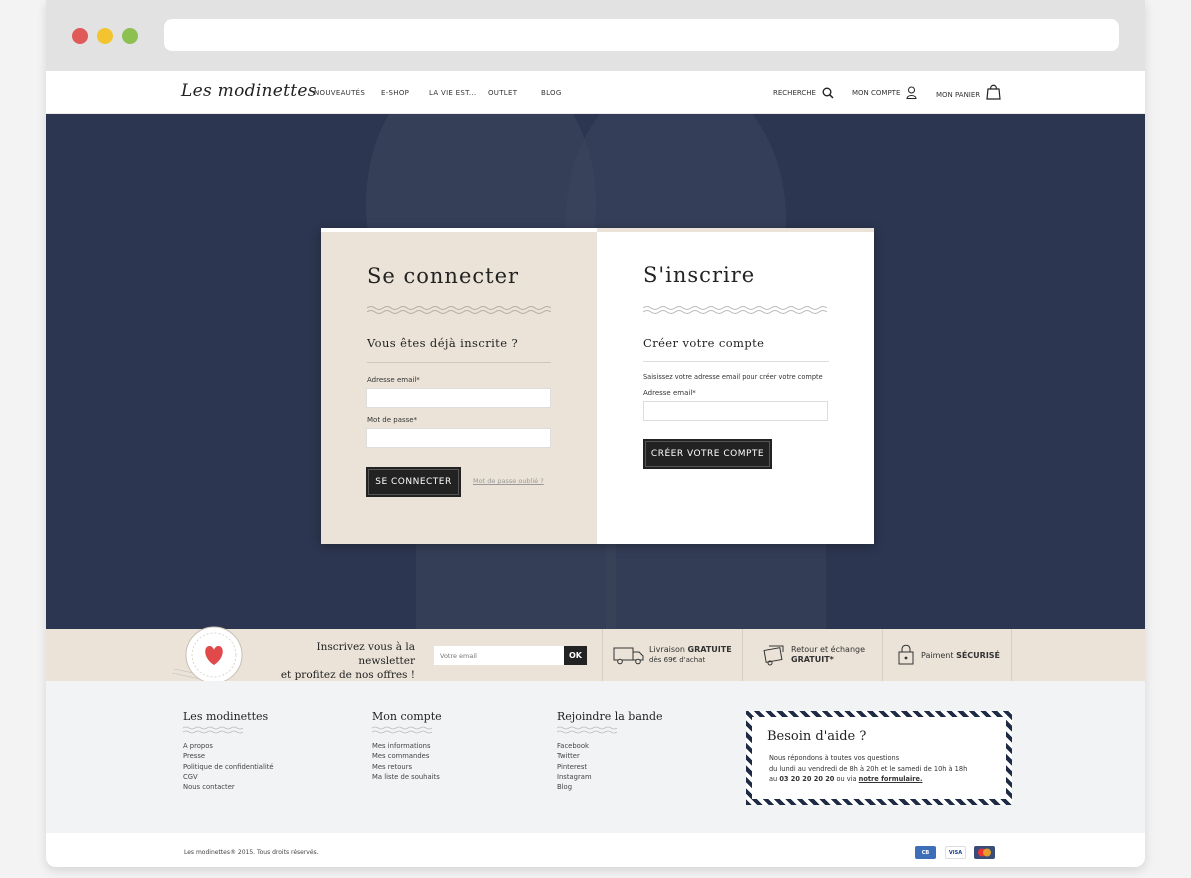 The image size is (1191, 878). What do you see at coordinates (828, 93) in the screenshot?
I see `search-icon` at bounding box center [828, 93].